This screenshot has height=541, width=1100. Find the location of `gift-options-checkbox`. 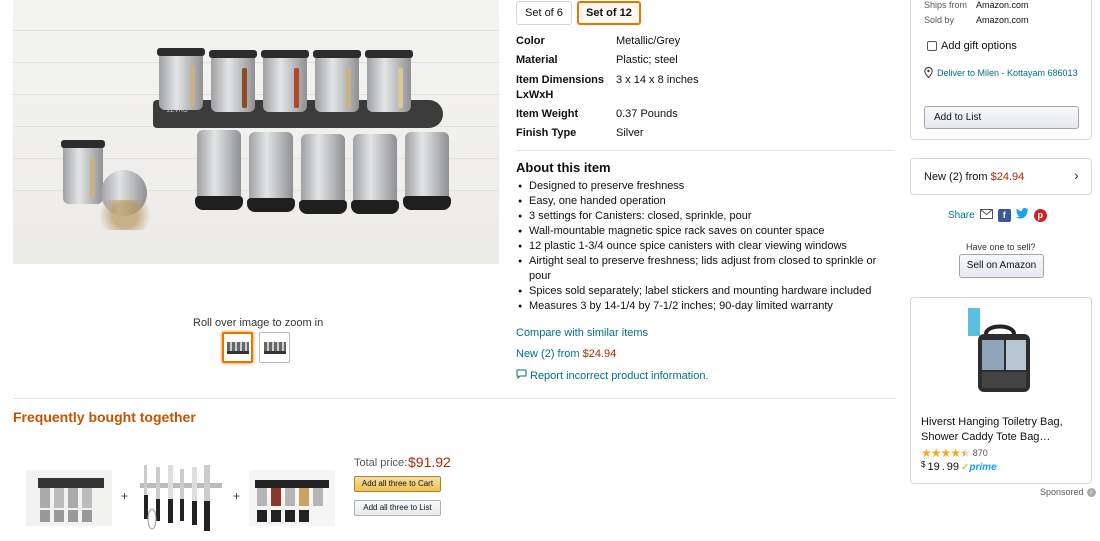

gift-options-checkbox is located at coordinates (932, 46).